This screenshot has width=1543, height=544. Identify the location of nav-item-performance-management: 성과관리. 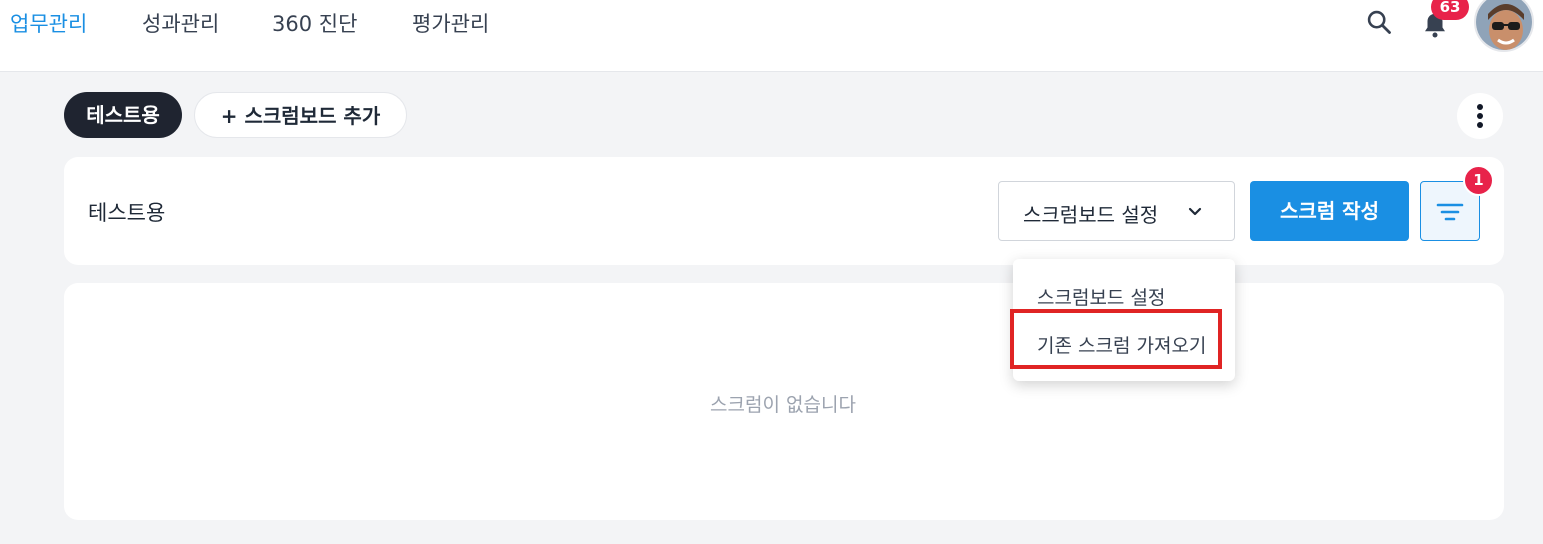
(180, 23).